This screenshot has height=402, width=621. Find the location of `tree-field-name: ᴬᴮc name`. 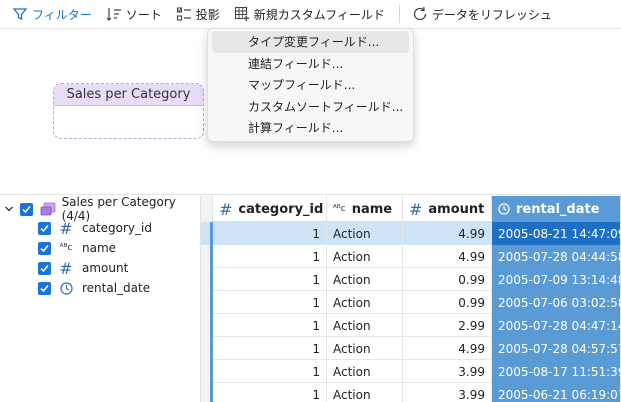

tree-field-name: ᴬᴮc name is located at coordinates (77, 248).